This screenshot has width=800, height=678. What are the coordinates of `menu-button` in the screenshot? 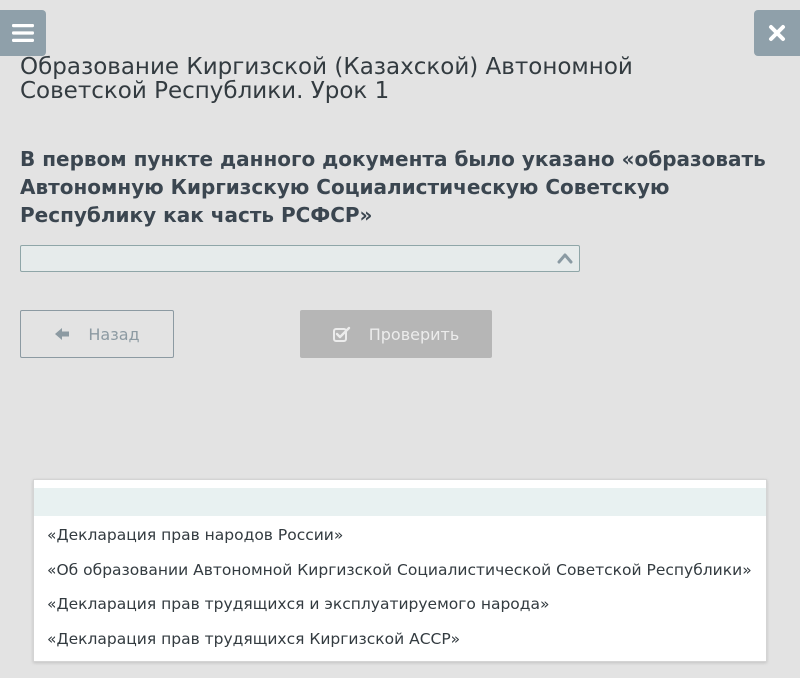 It's located at (23, 33).